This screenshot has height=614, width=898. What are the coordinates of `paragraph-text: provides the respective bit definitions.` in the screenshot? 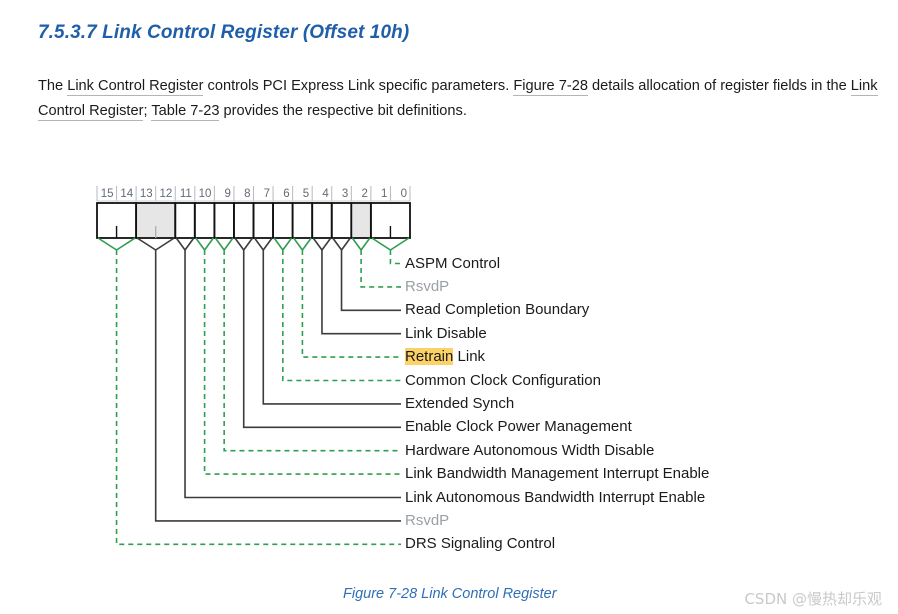 It's located at (343, 111).